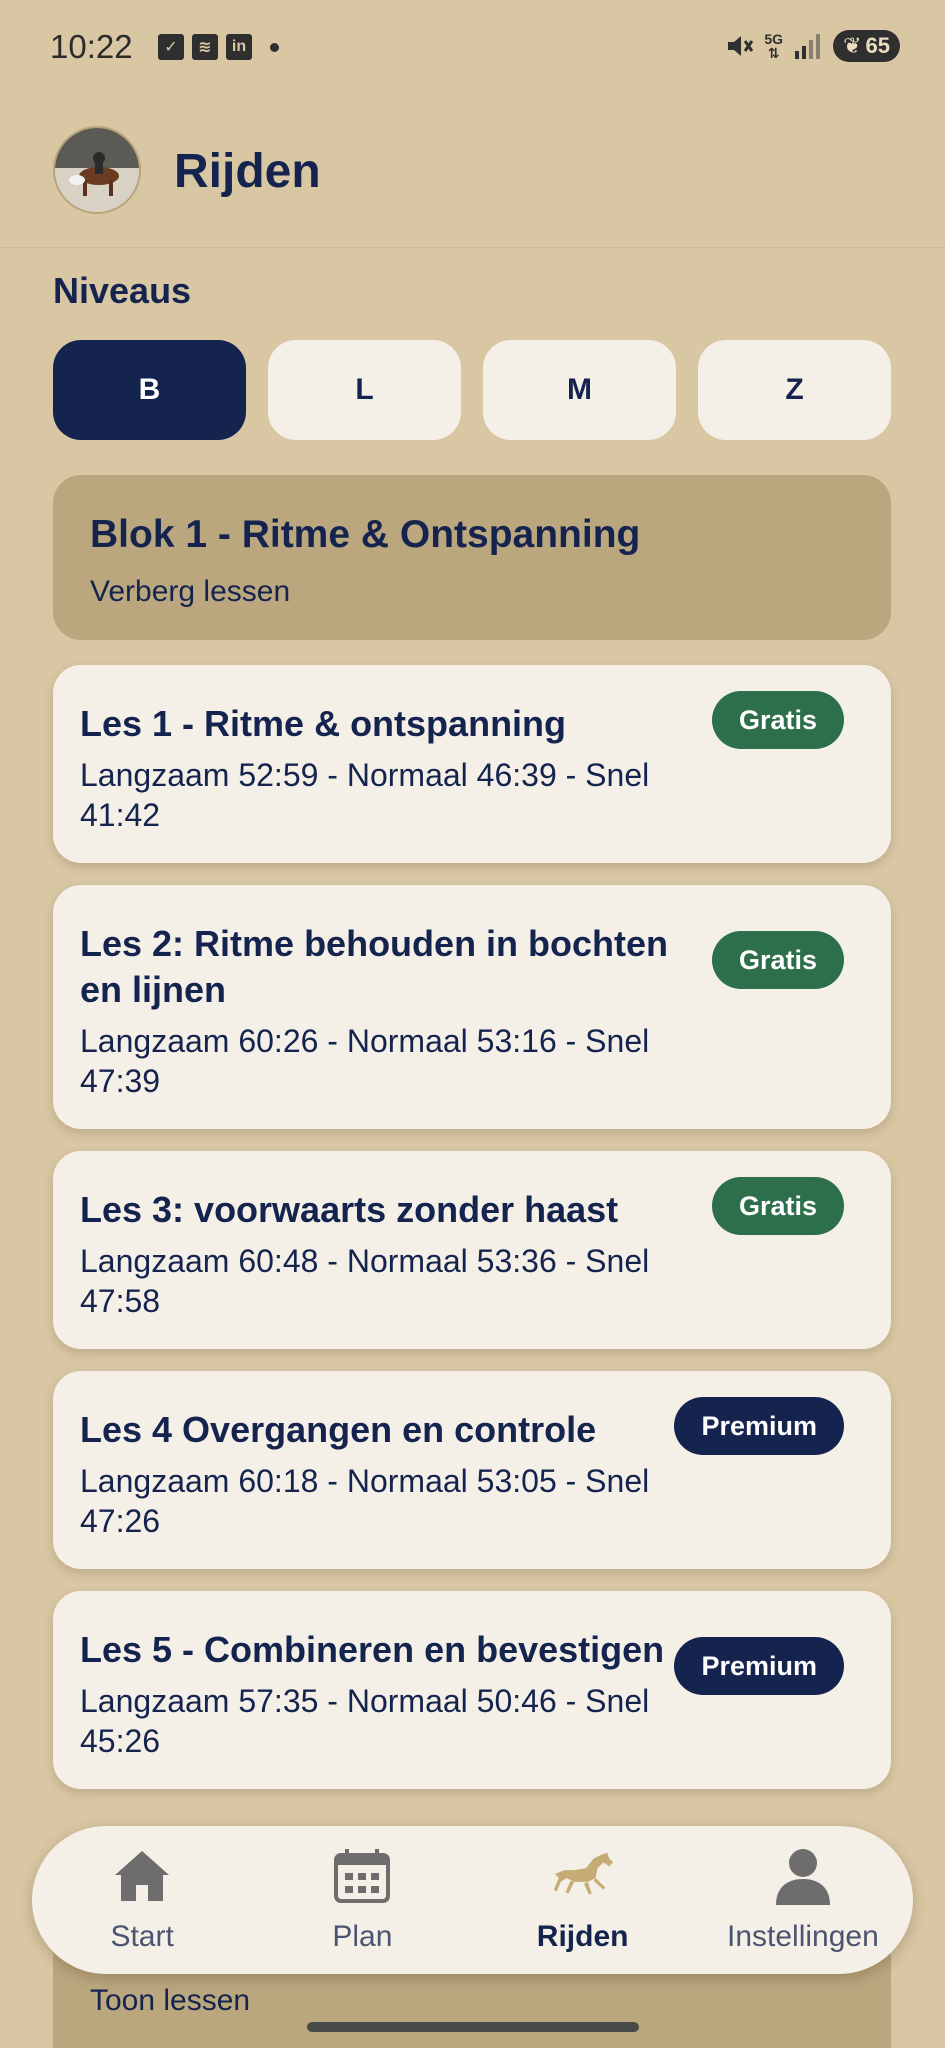 The width and height of the screenshot is (945, 2048). What do you see at coordinates (741, 46) in the screenshot?
I see `mute-icon` at bounding box center [741, 46].